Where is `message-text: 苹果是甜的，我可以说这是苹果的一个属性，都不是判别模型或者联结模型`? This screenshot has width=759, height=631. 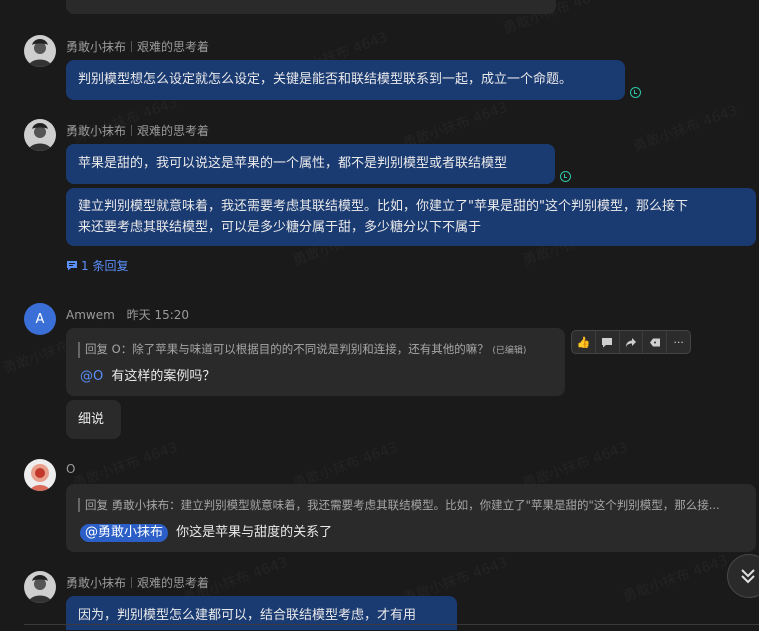
message-text: 苹果是甜的，我可以说这是苹果的一个属性，都不是判别模型或者联结模型 is located at coordinates (293, 163).